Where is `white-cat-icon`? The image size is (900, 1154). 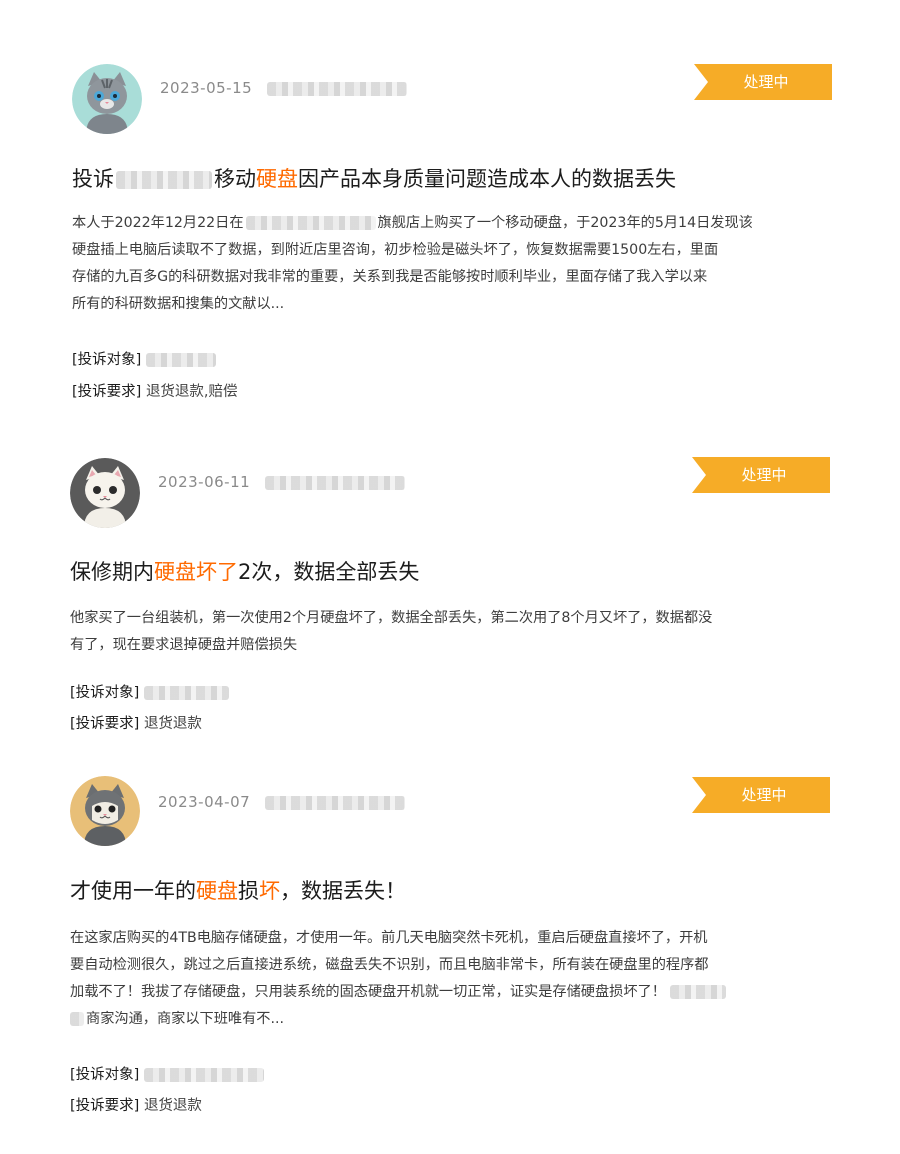
white-cat-icon is located at coordinates (105, 493).